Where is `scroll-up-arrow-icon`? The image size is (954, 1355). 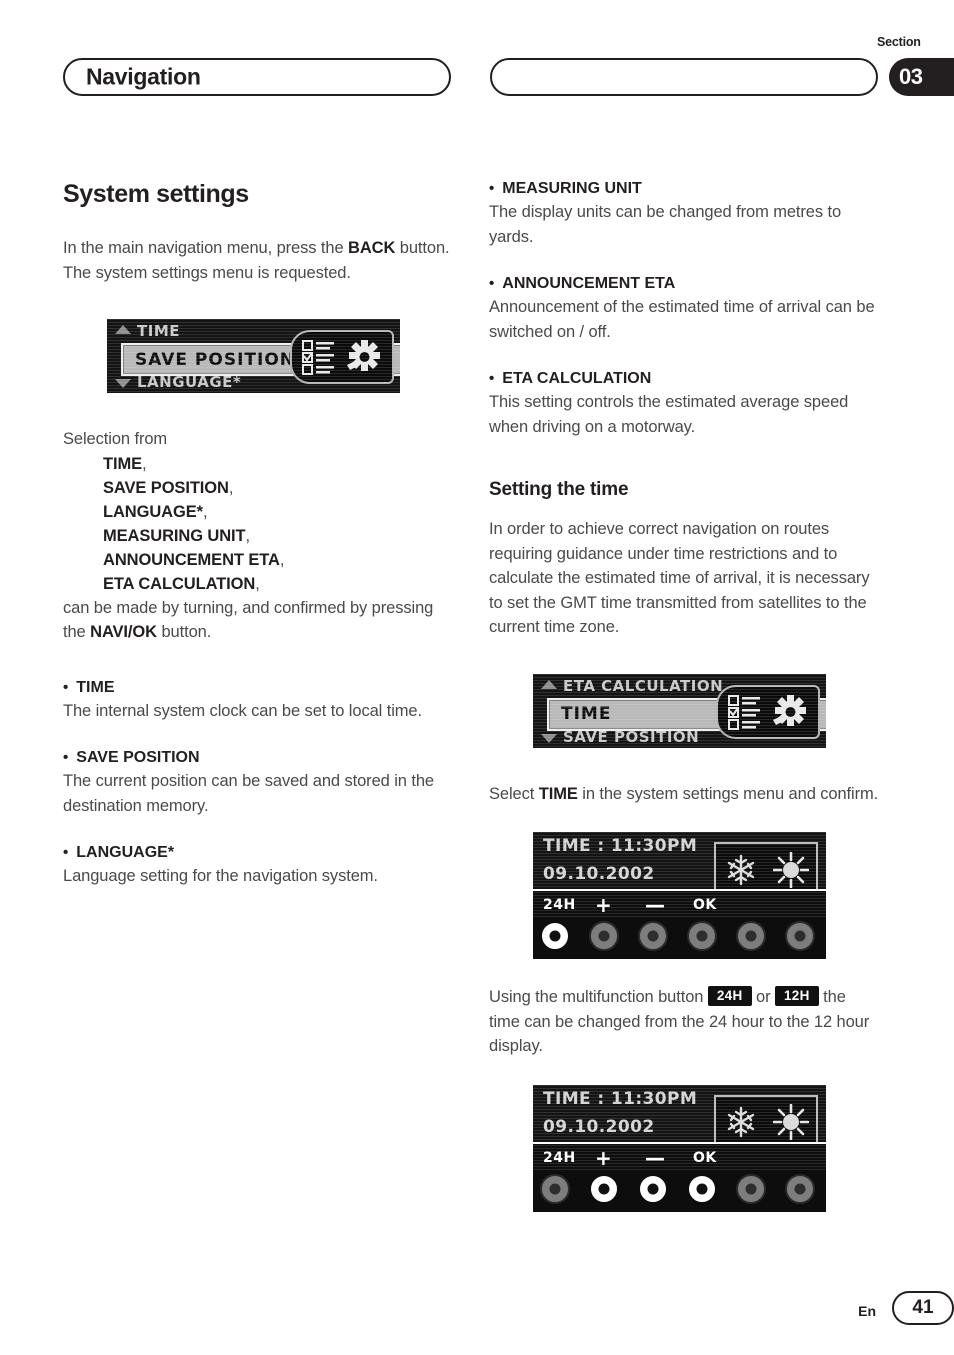
scroll-up-arrow-icon is located at coordinates (123, 329).